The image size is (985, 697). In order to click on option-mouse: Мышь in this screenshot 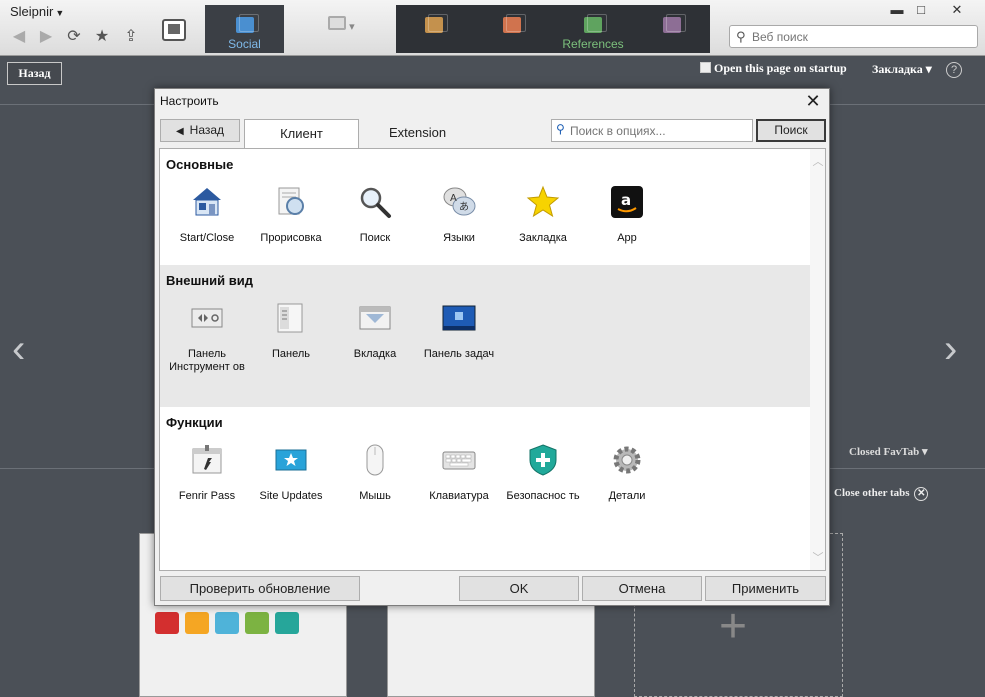, I will do `click(375, 473)`.